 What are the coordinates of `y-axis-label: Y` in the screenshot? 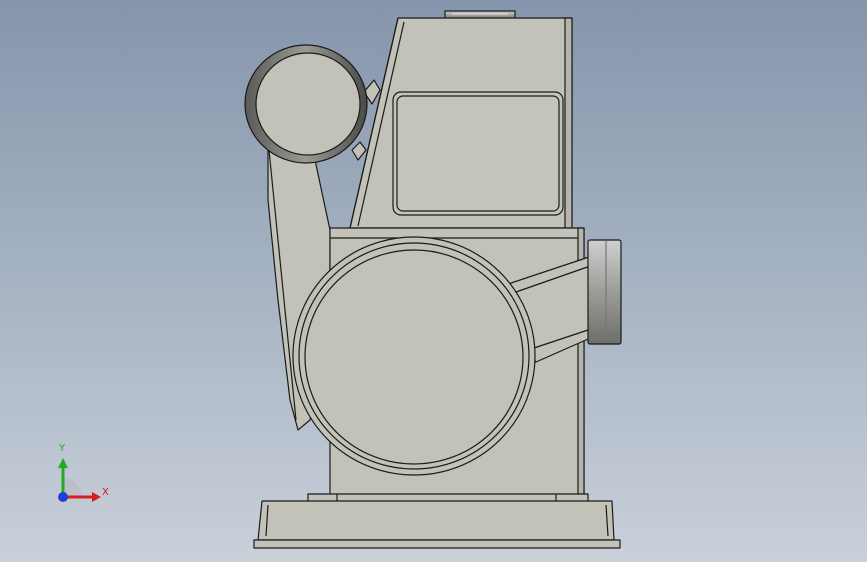 It's located at (62, 448).